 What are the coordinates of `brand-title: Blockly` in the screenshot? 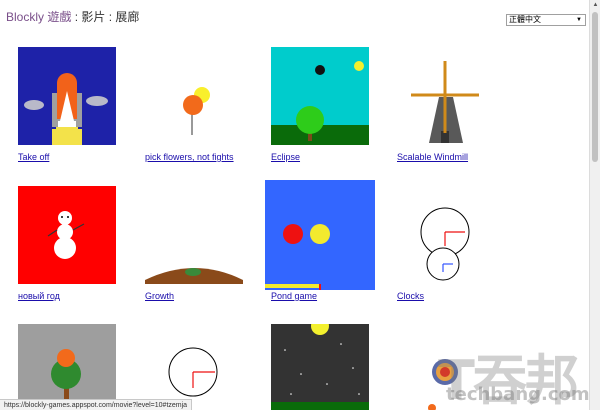 It's located at (25, 17).